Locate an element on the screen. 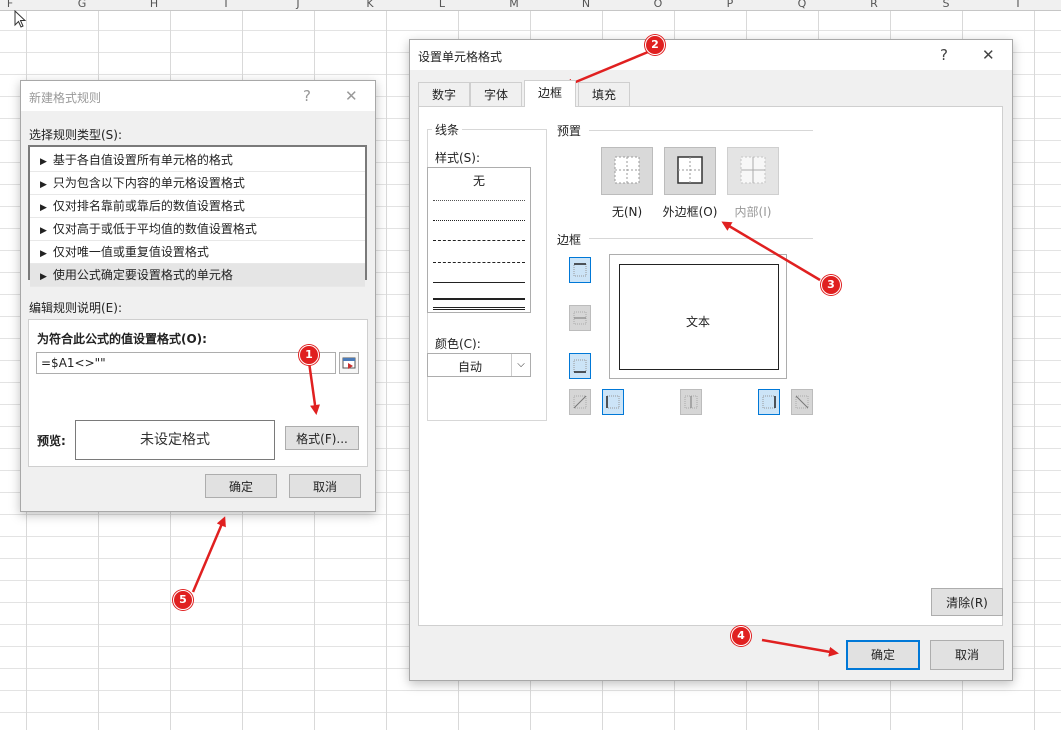 Image resolution: width=1061 pixels, height=730 pixels. preset-outline-button is located at coordinates (690, 171).